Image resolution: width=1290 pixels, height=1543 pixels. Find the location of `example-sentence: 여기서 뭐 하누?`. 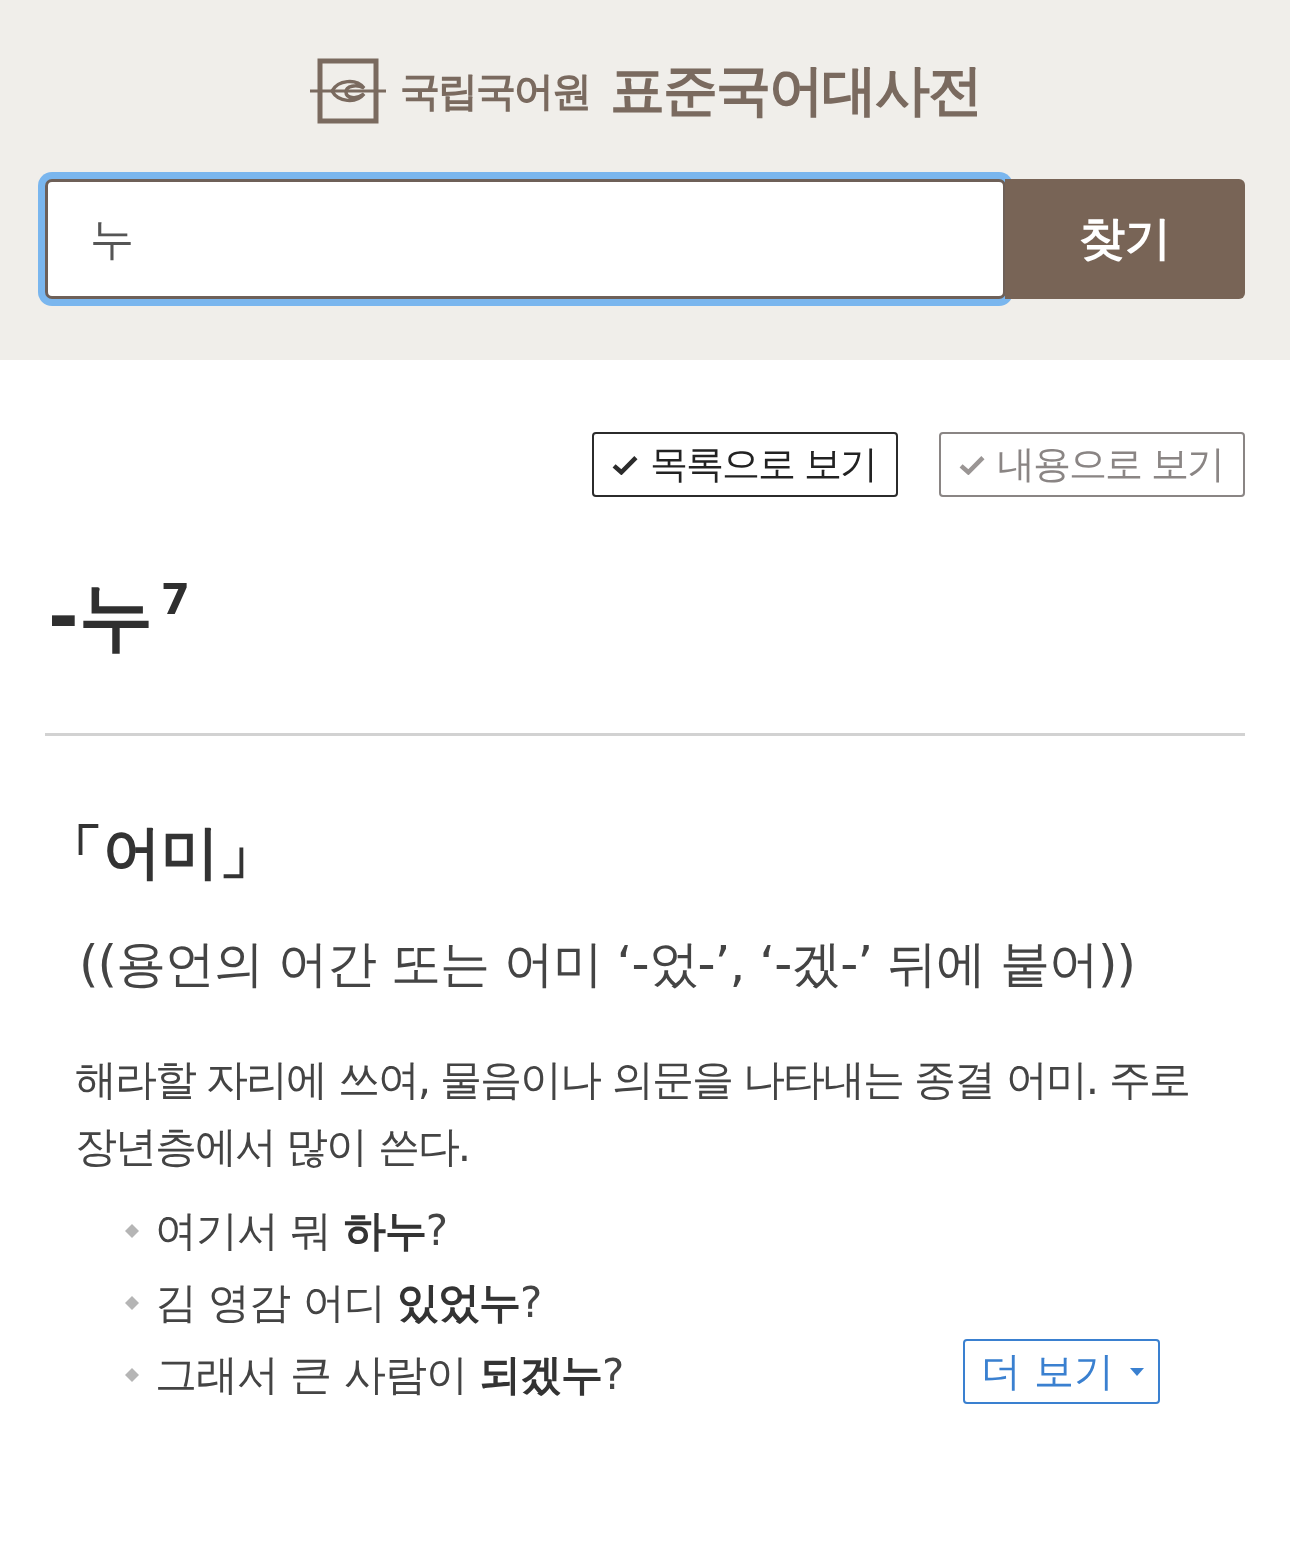

example-sentence: 여기서 뭐 하누? is located at coordinates (301, 1231).